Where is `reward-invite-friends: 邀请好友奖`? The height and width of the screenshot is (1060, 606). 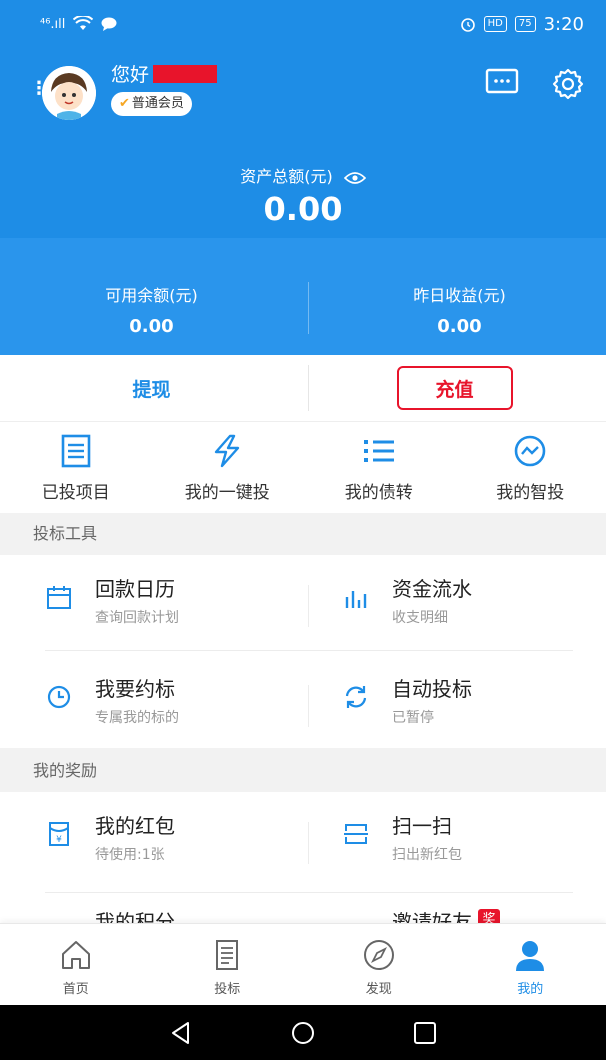 reward-invite-friends: 邀请好友奖 is located at coordinates (472, 910).